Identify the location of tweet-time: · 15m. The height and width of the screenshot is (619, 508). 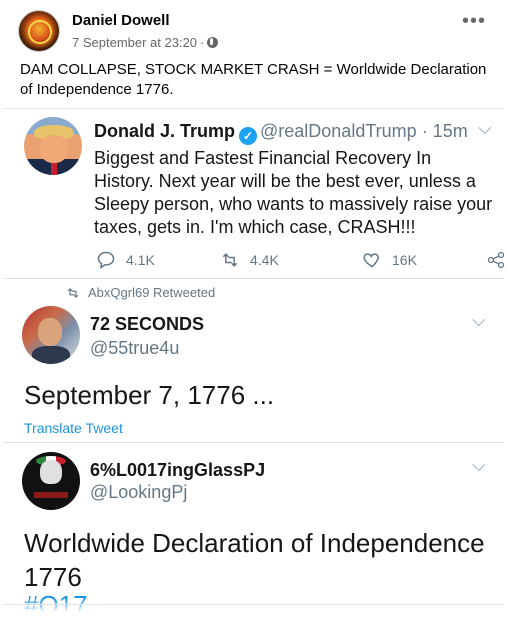
(444, 131).